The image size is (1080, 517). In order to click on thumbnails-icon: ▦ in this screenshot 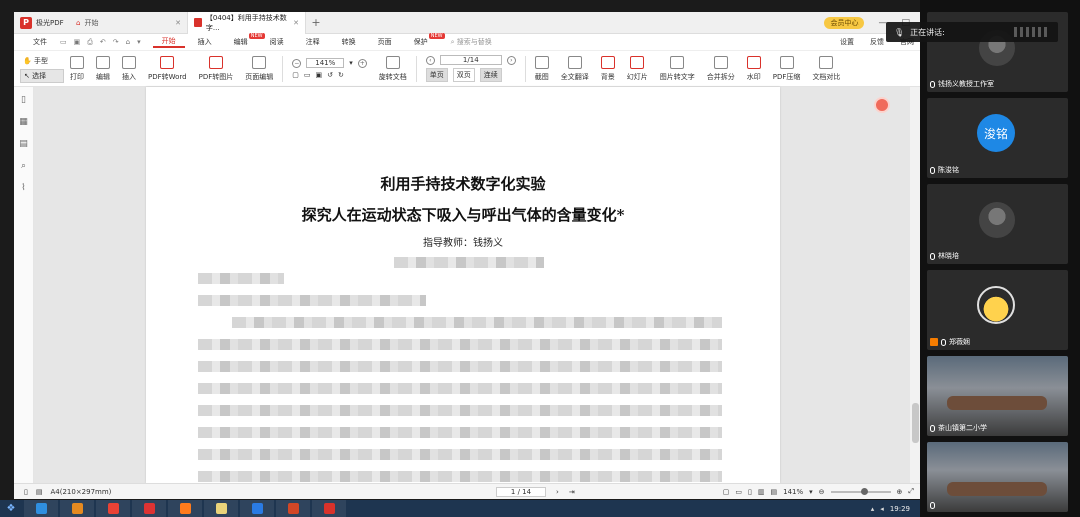, I will do `click(23, 122)`.